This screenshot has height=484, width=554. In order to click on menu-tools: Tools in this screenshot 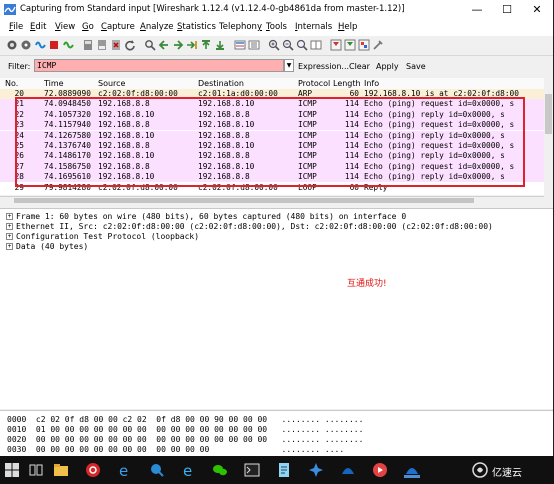, I will do `click(276, 27)`.